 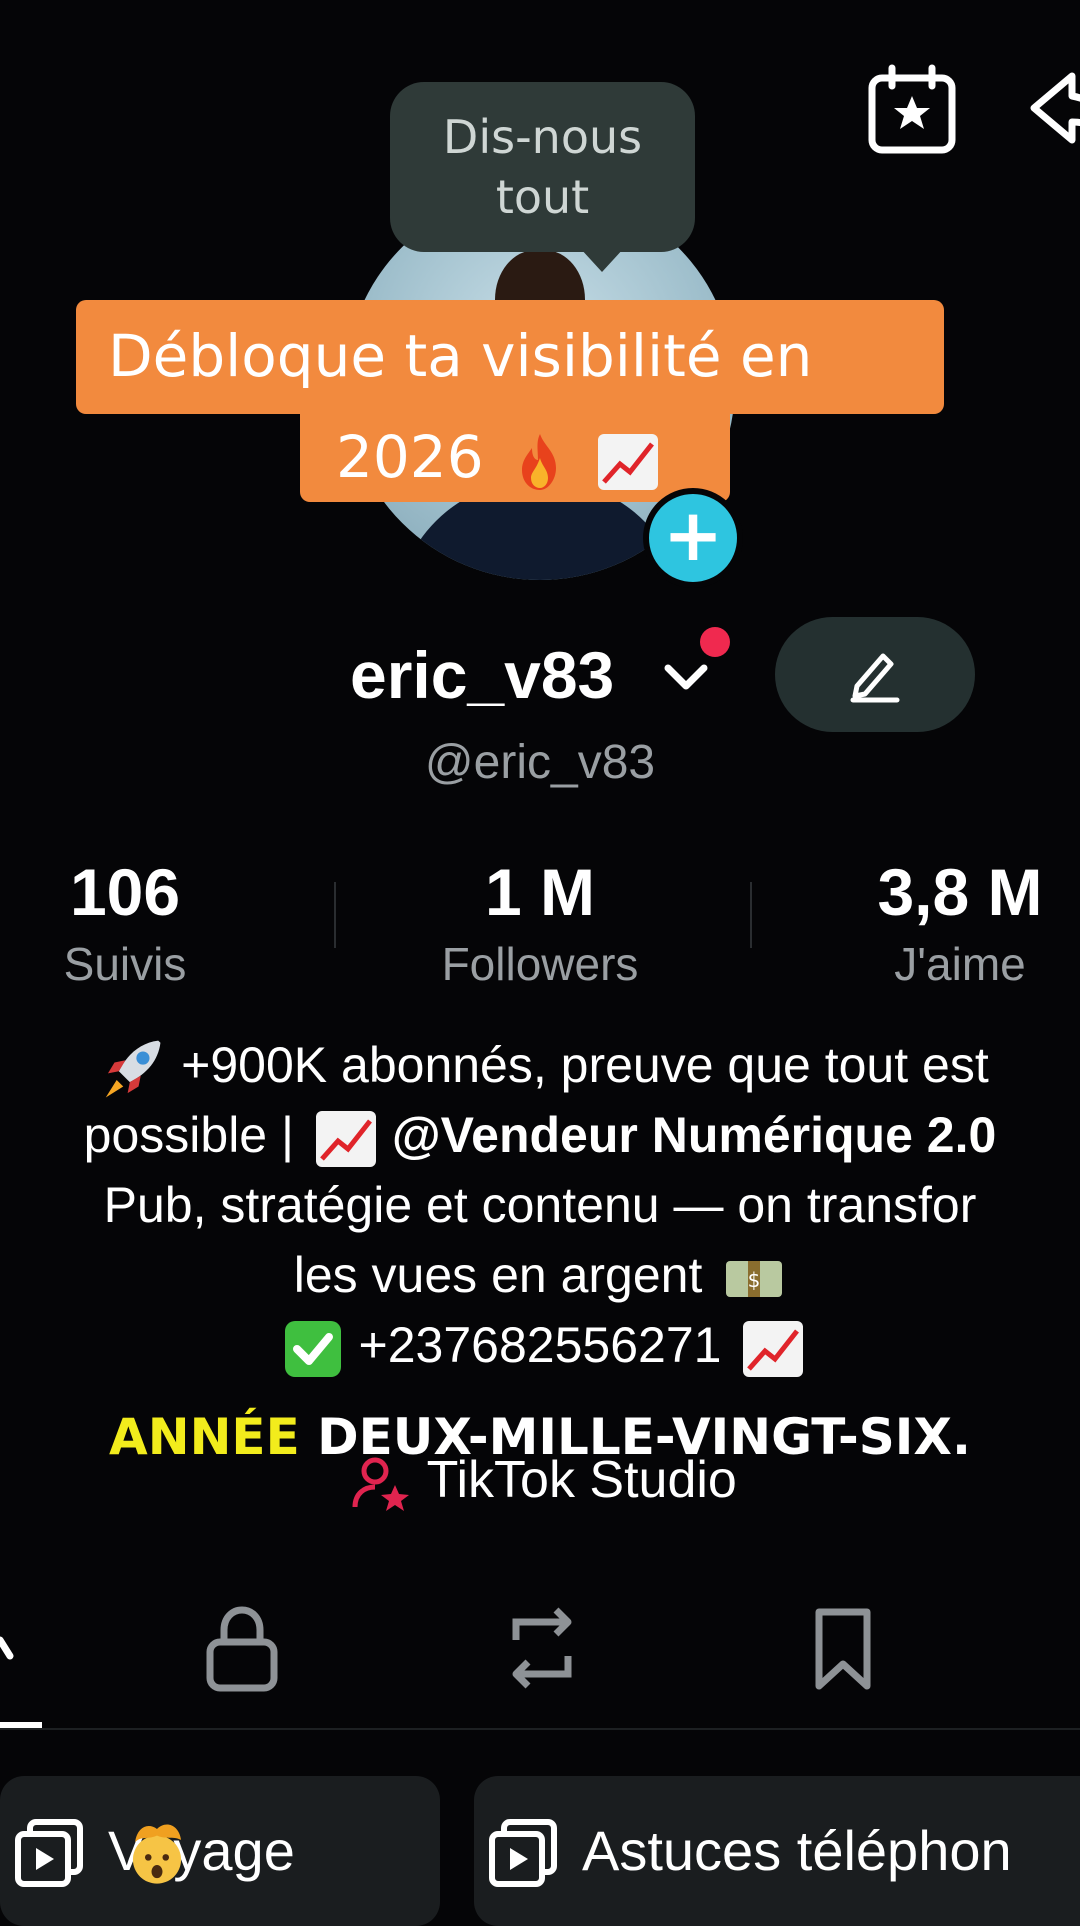 What do you see at coordinates (542, 1648) in the screenshot?
I see `repost-icon` at bounding box center [542, 1648].